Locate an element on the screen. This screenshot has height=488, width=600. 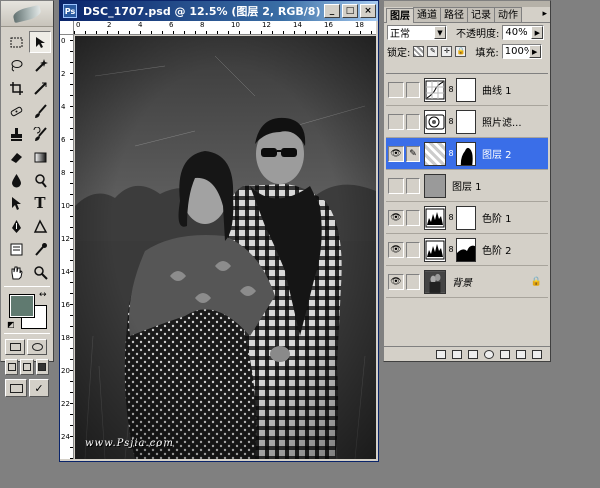
chevron-down-icon: ▼ is located at coordinates (440, 32).